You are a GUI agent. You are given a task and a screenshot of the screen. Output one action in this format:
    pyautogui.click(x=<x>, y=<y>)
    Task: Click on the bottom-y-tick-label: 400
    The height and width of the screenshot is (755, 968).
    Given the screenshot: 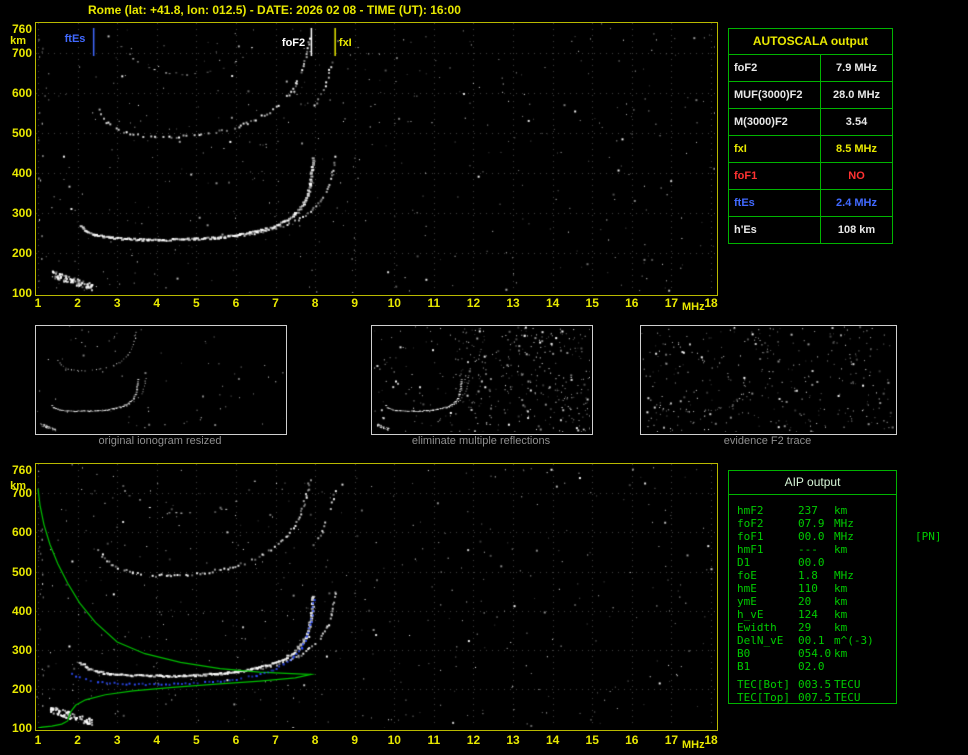 What is the action you would take?
    pyautogui.click(x=21, y=610)
    